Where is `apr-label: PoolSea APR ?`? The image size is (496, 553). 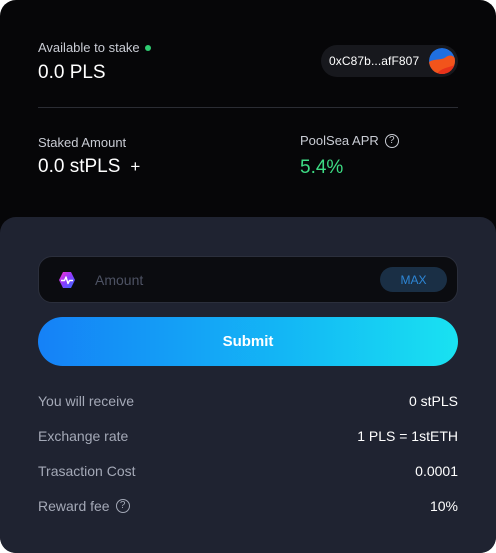 apr-label: PoolSea APR ? is located at coordinates (349, 140).